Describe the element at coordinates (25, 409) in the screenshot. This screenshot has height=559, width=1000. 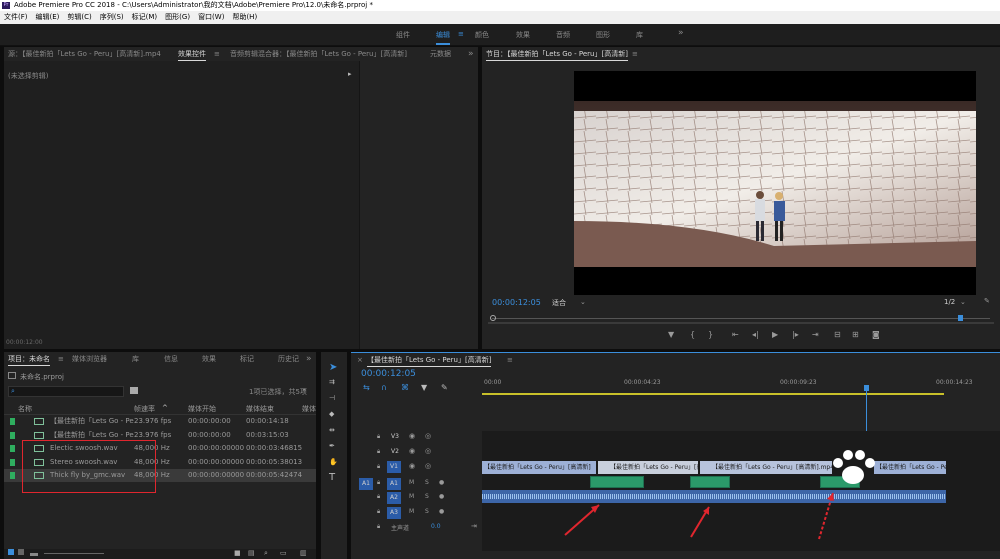
I see `col-name: 名称` at that location.